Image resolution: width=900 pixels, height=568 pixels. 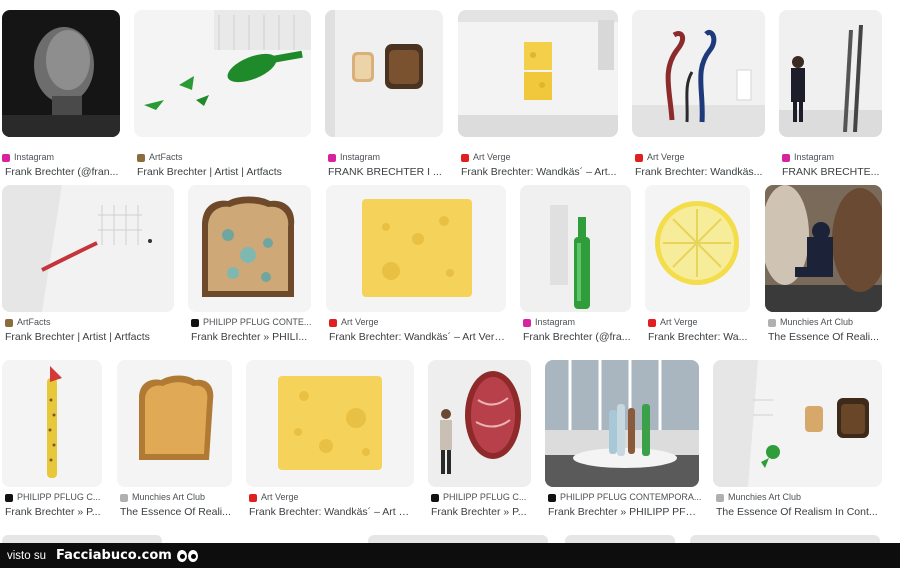 I want to click on watermark-bar: visto su Facciabuco.com, so click(x=450, y=555).